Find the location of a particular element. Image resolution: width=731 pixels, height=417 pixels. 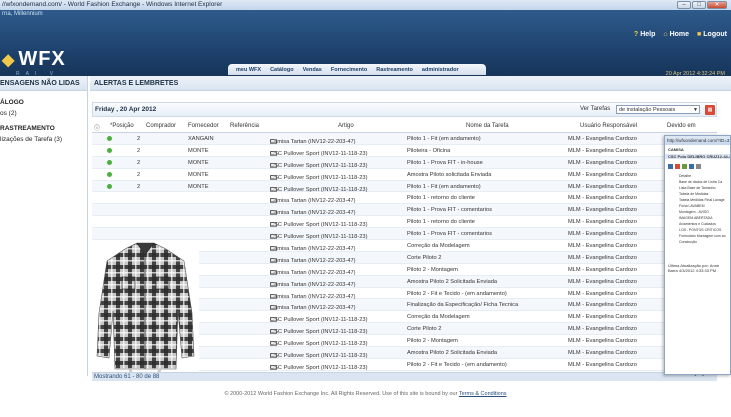

popup-toolbar is located at coordinates (697, 166).